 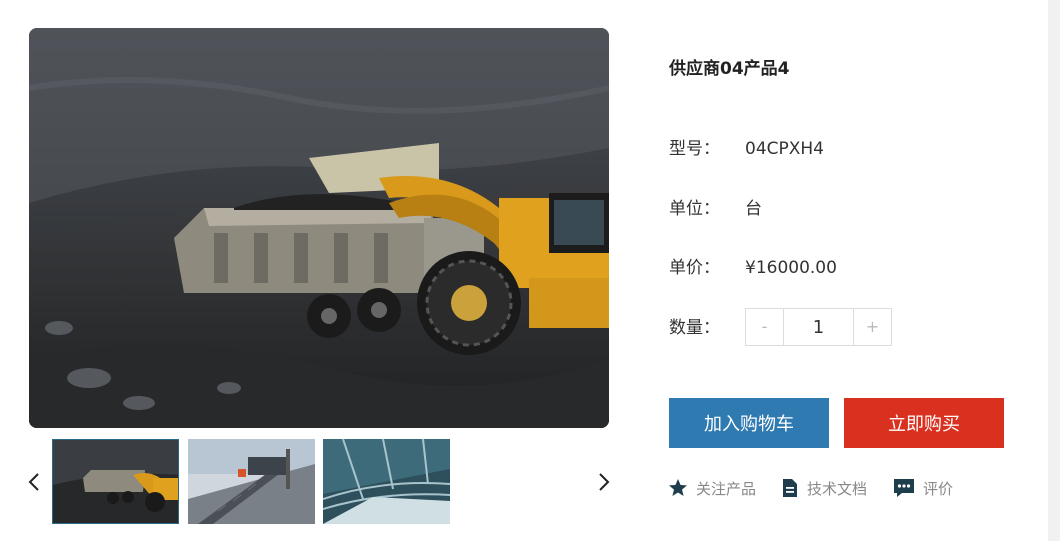 I want to click on spec-value: 台, so click(x=753, y=209).